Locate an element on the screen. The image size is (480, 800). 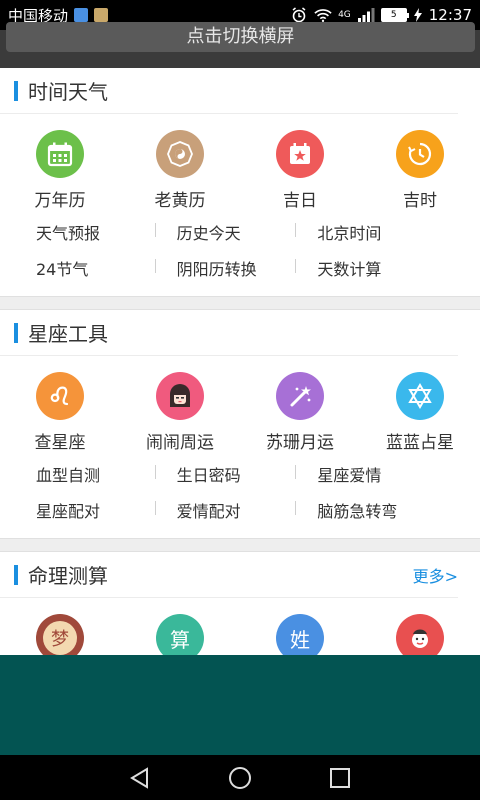
dream-glyph: 梦 is located at coordinates (60, 638).